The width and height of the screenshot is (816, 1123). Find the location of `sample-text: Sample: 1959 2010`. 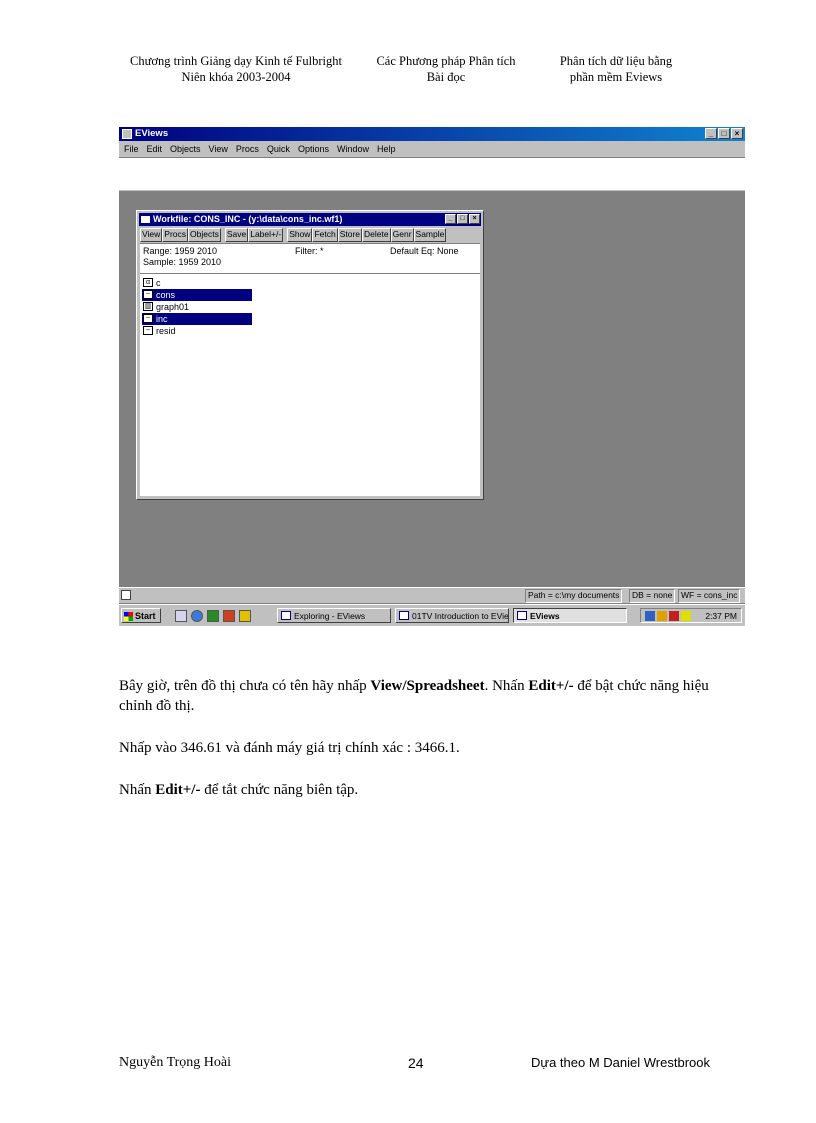

sample-text: Sample: 1959 2010 is located at coordinates (182, 262).